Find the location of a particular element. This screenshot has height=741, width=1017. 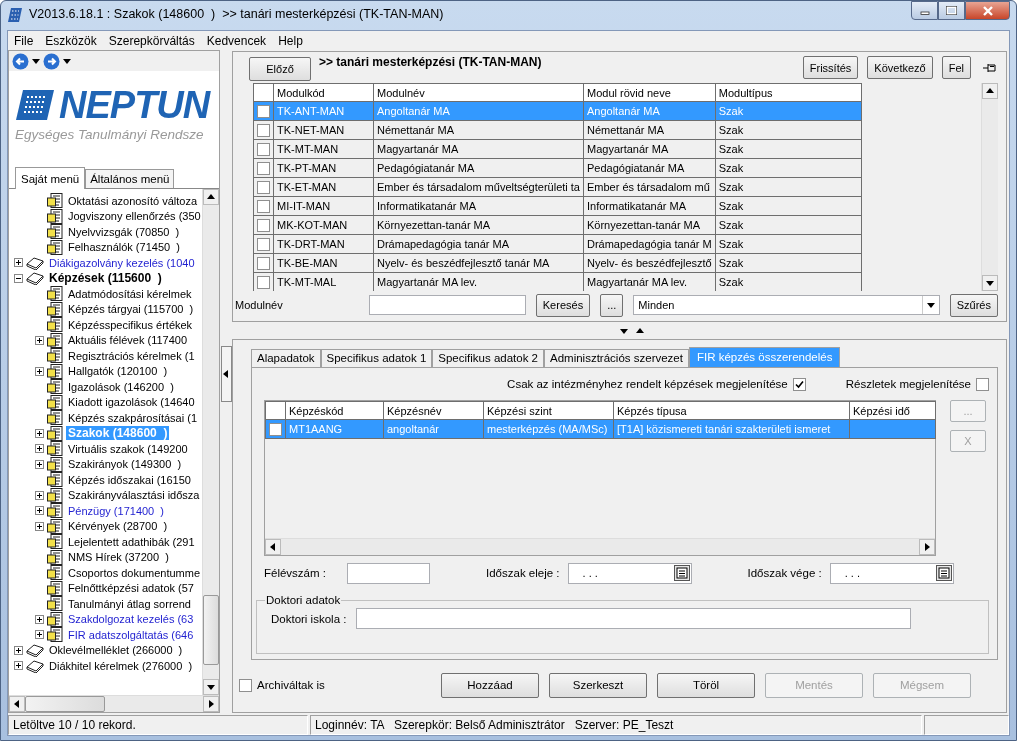

minimize-button is located at coordinates (924, 10).